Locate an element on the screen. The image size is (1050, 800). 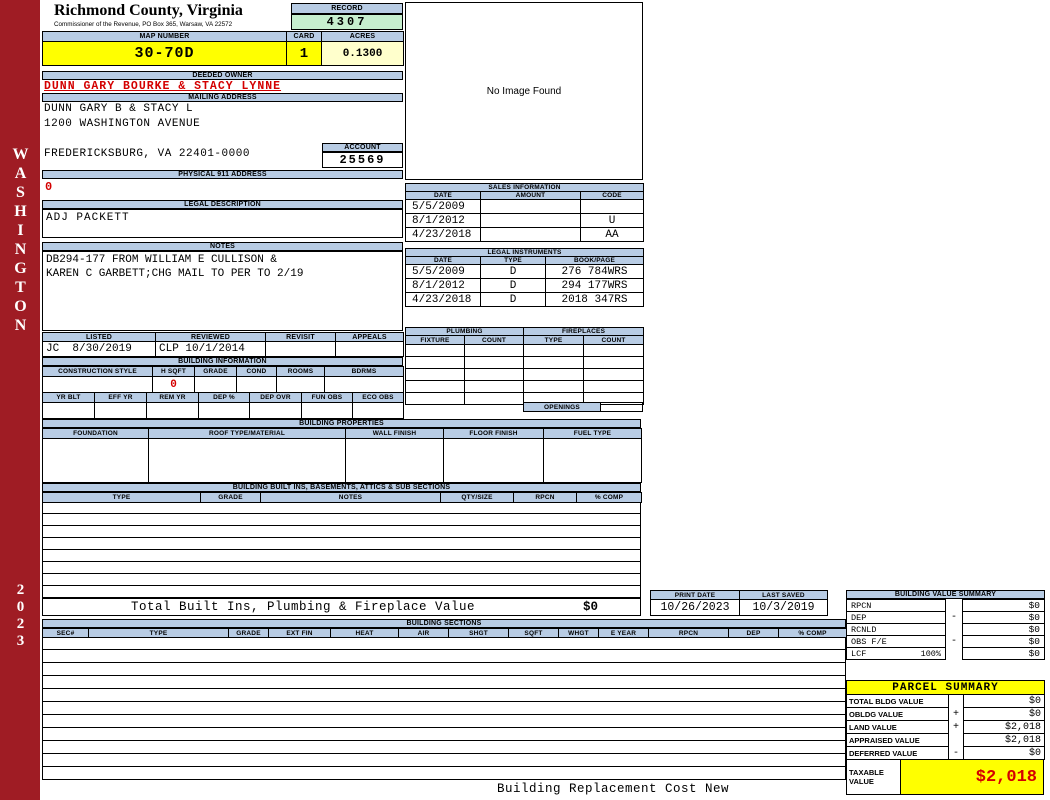
sales-code: AA is located at coordinates (612, 234).